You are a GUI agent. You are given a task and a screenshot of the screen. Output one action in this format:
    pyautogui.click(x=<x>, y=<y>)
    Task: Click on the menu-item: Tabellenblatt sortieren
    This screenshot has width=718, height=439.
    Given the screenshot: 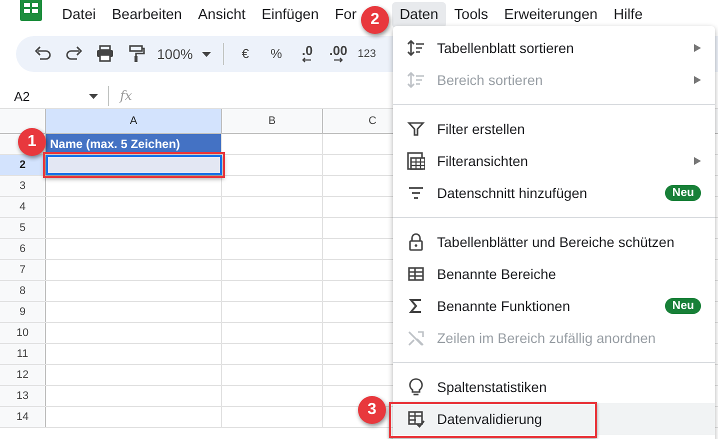 What is the action you would take?
    pyautogui.click(x=554, y=48)
    